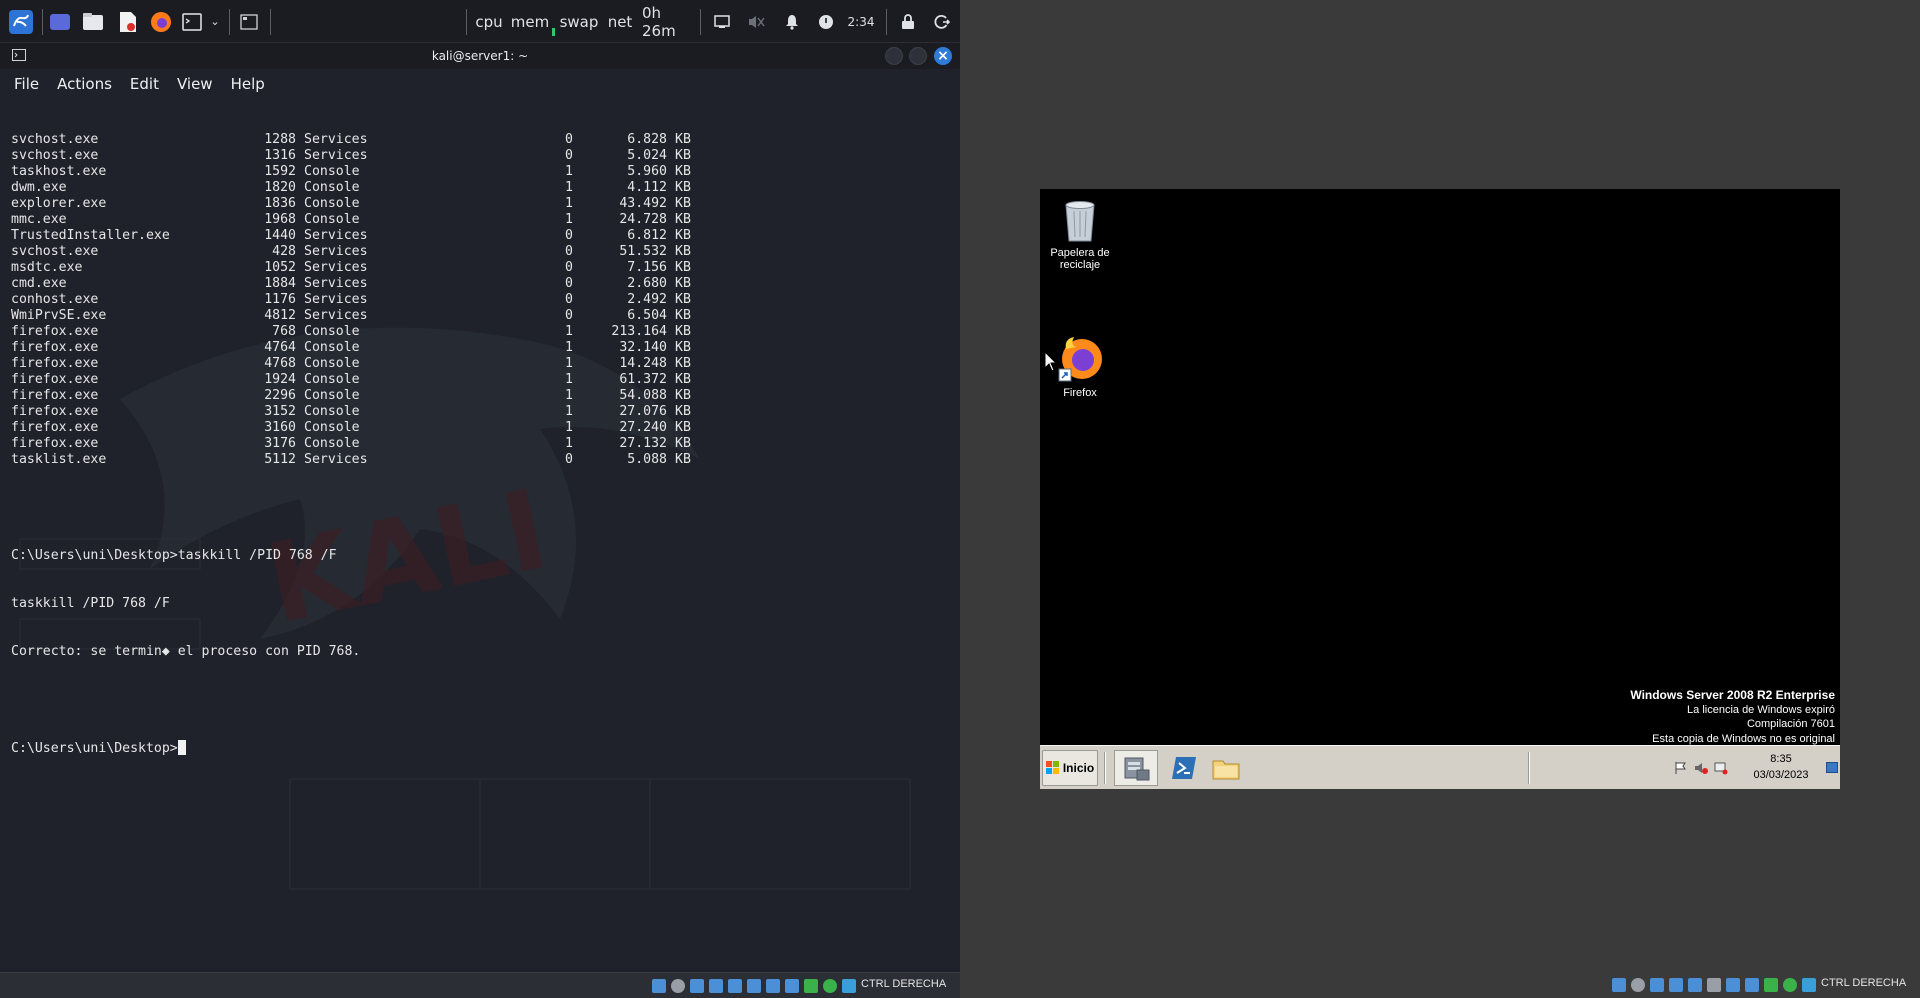  What do you see at coordinates (1721, 769) in the screenshot?
I see `network-tray-icon` at bounding box center [1721, 769].